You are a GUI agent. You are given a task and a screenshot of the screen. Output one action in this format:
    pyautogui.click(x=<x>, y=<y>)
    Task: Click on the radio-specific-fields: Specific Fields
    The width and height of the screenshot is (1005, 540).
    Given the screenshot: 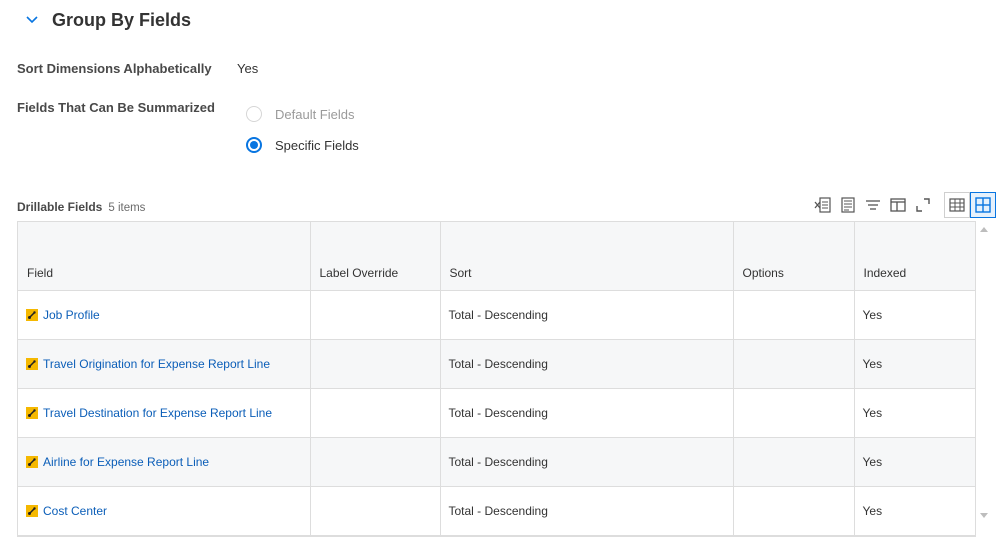 What is the action you would take?
    pyautogui.click(x=302, y=145)
    